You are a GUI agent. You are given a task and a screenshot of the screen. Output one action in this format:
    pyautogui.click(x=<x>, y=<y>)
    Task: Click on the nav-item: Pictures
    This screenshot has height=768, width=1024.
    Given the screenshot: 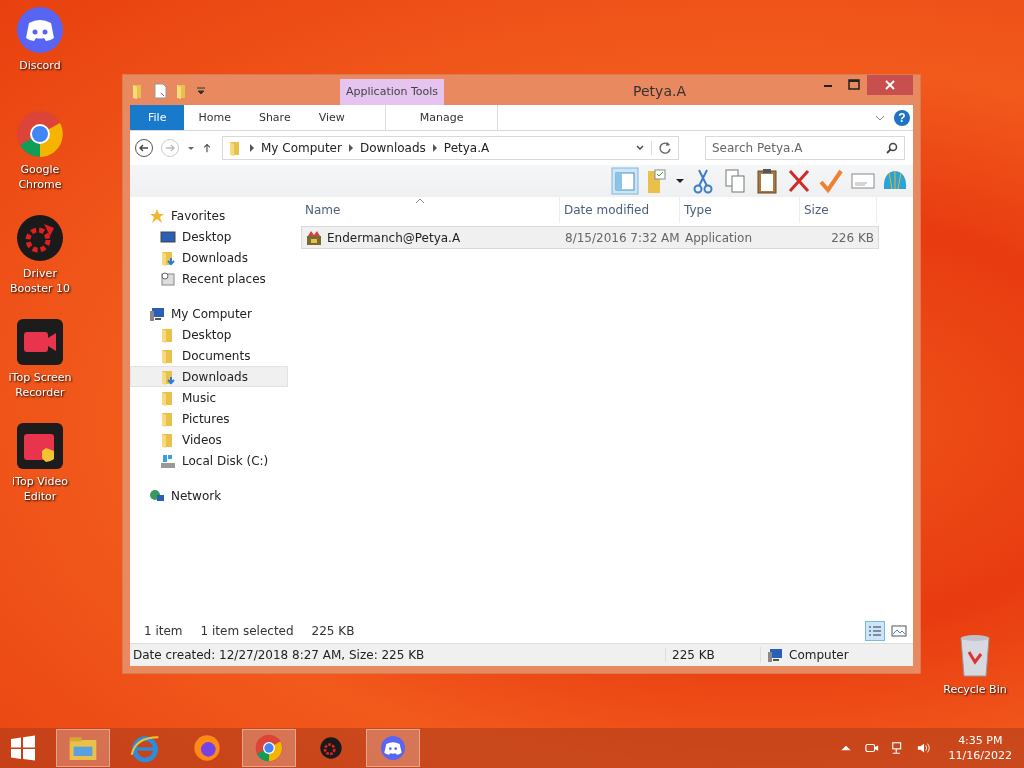 What is the action you would take?
    pyautogui.click(x=209, y=418)
    